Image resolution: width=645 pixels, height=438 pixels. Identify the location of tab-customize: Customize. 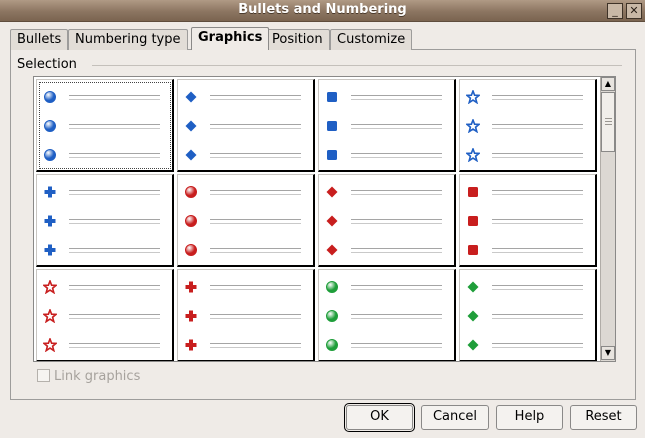
(371, 39).